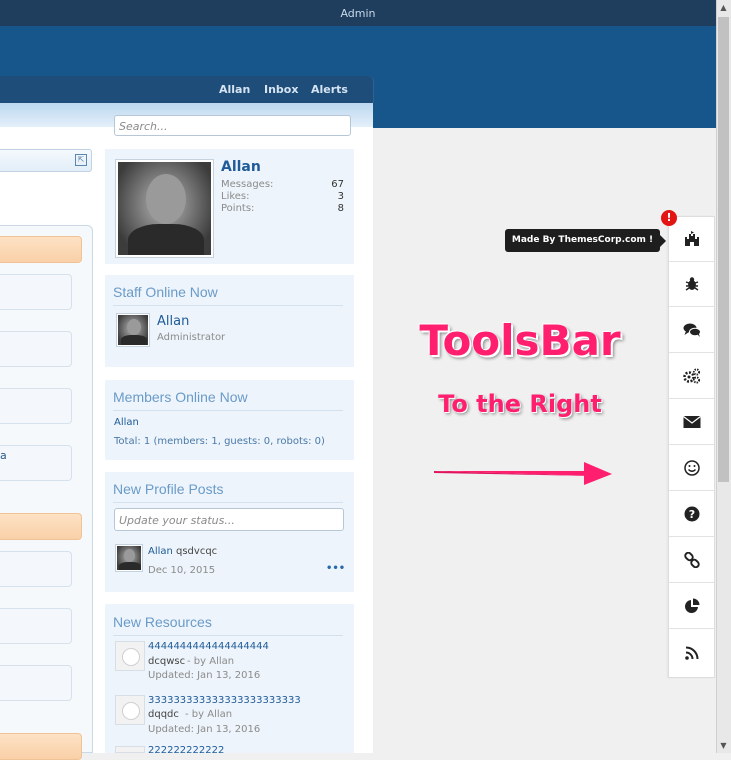 The image size is (731, 760). I want to click on online-member-link: Allan, so click(126, 422).